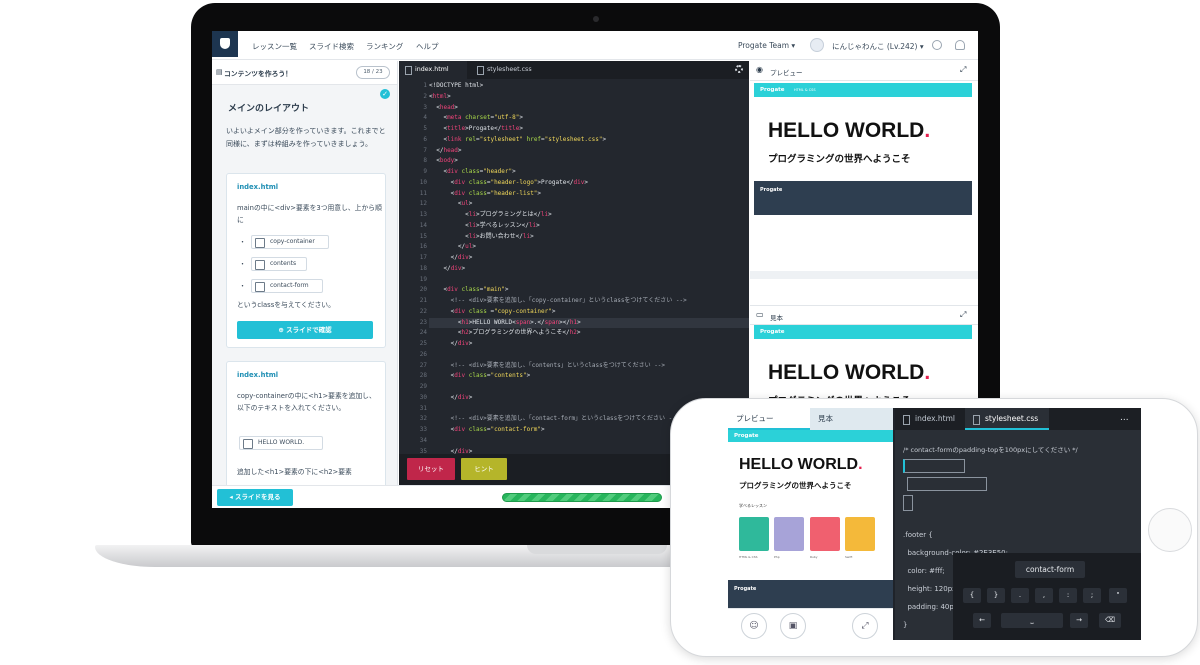 Image resolution: width=1200 pixels, height=665 pixels. Describe the element at coordinates (305, 330) in the screenshot. I see `slide-confirm-button: ⊕ スライドで確認` at that location.